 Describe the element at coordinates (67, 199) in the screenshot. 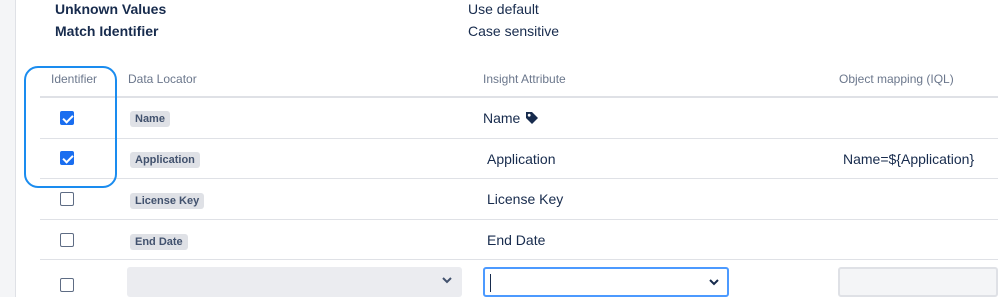

I see `identifier-checkbox-license-key` at that location.